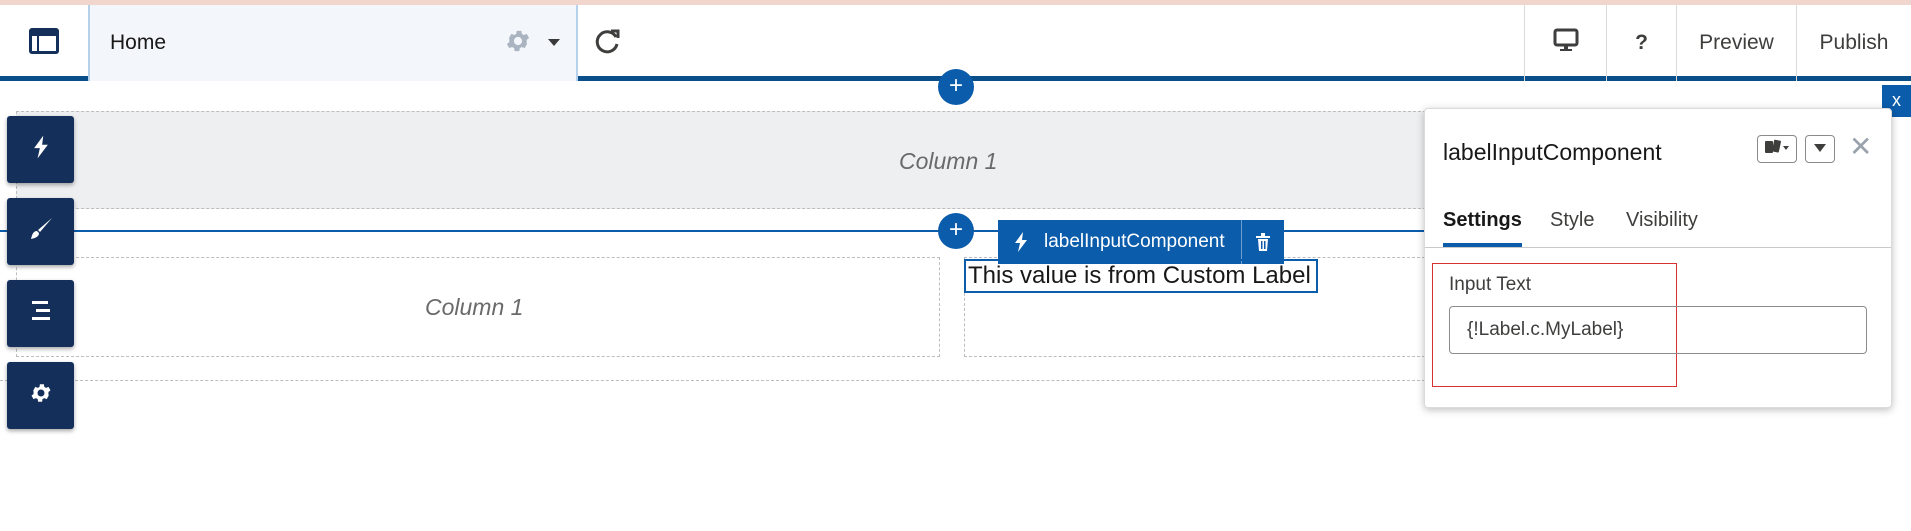 The width and height of the screenshot is (1911, 531). I want to click on site-settings-button, so click(40, 395).